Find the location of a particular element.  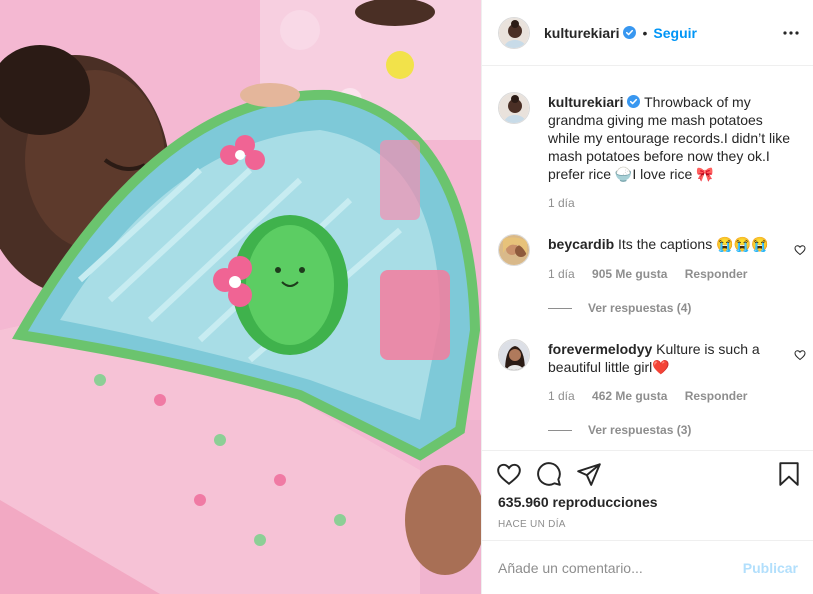

comment-body: beycardib Its the captions 😭😭😭 is located at coordinates (673, 244).